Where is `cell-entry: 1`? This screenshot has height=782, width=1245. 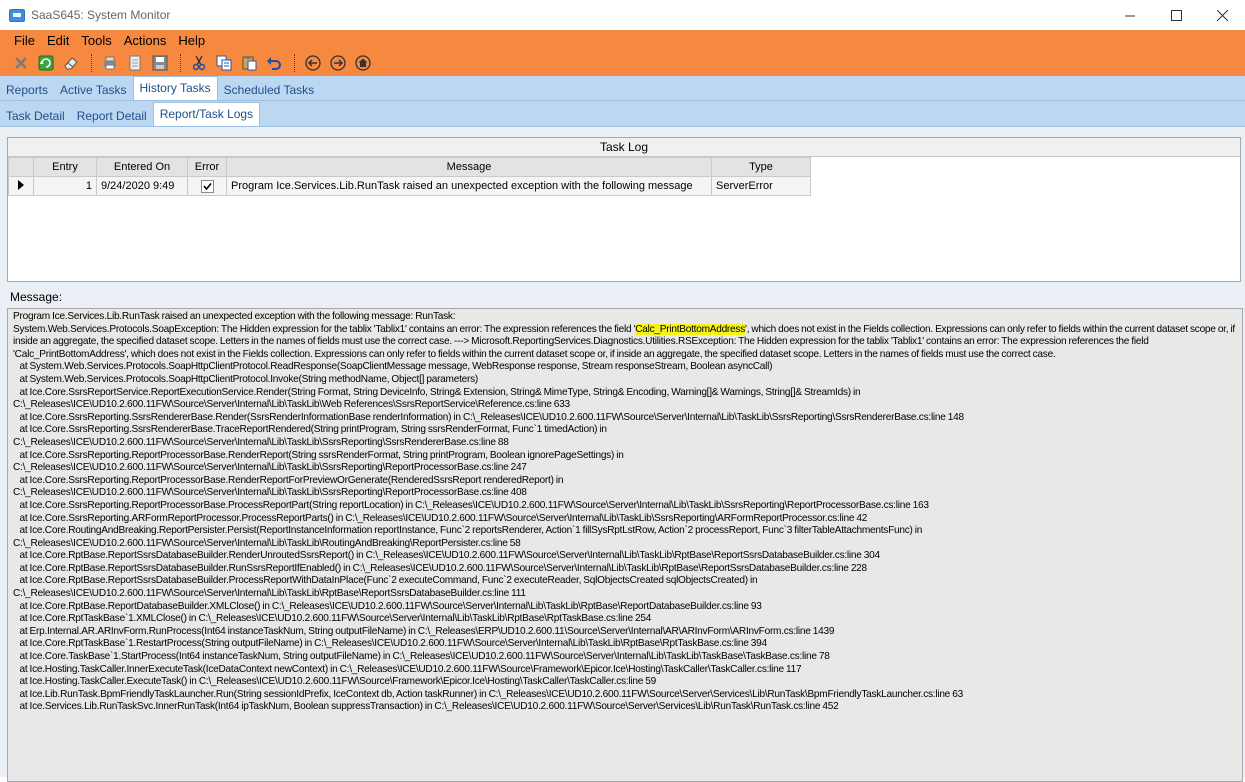
cell-entry: 1 is located at coordinates (65, 186).